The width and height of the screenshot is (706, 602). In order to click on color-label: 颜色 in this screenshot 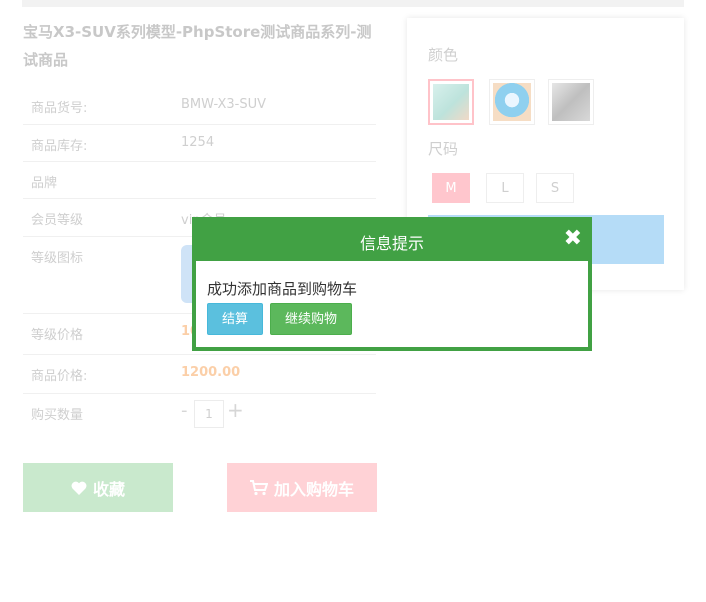, I will do `click(443, 55)`.